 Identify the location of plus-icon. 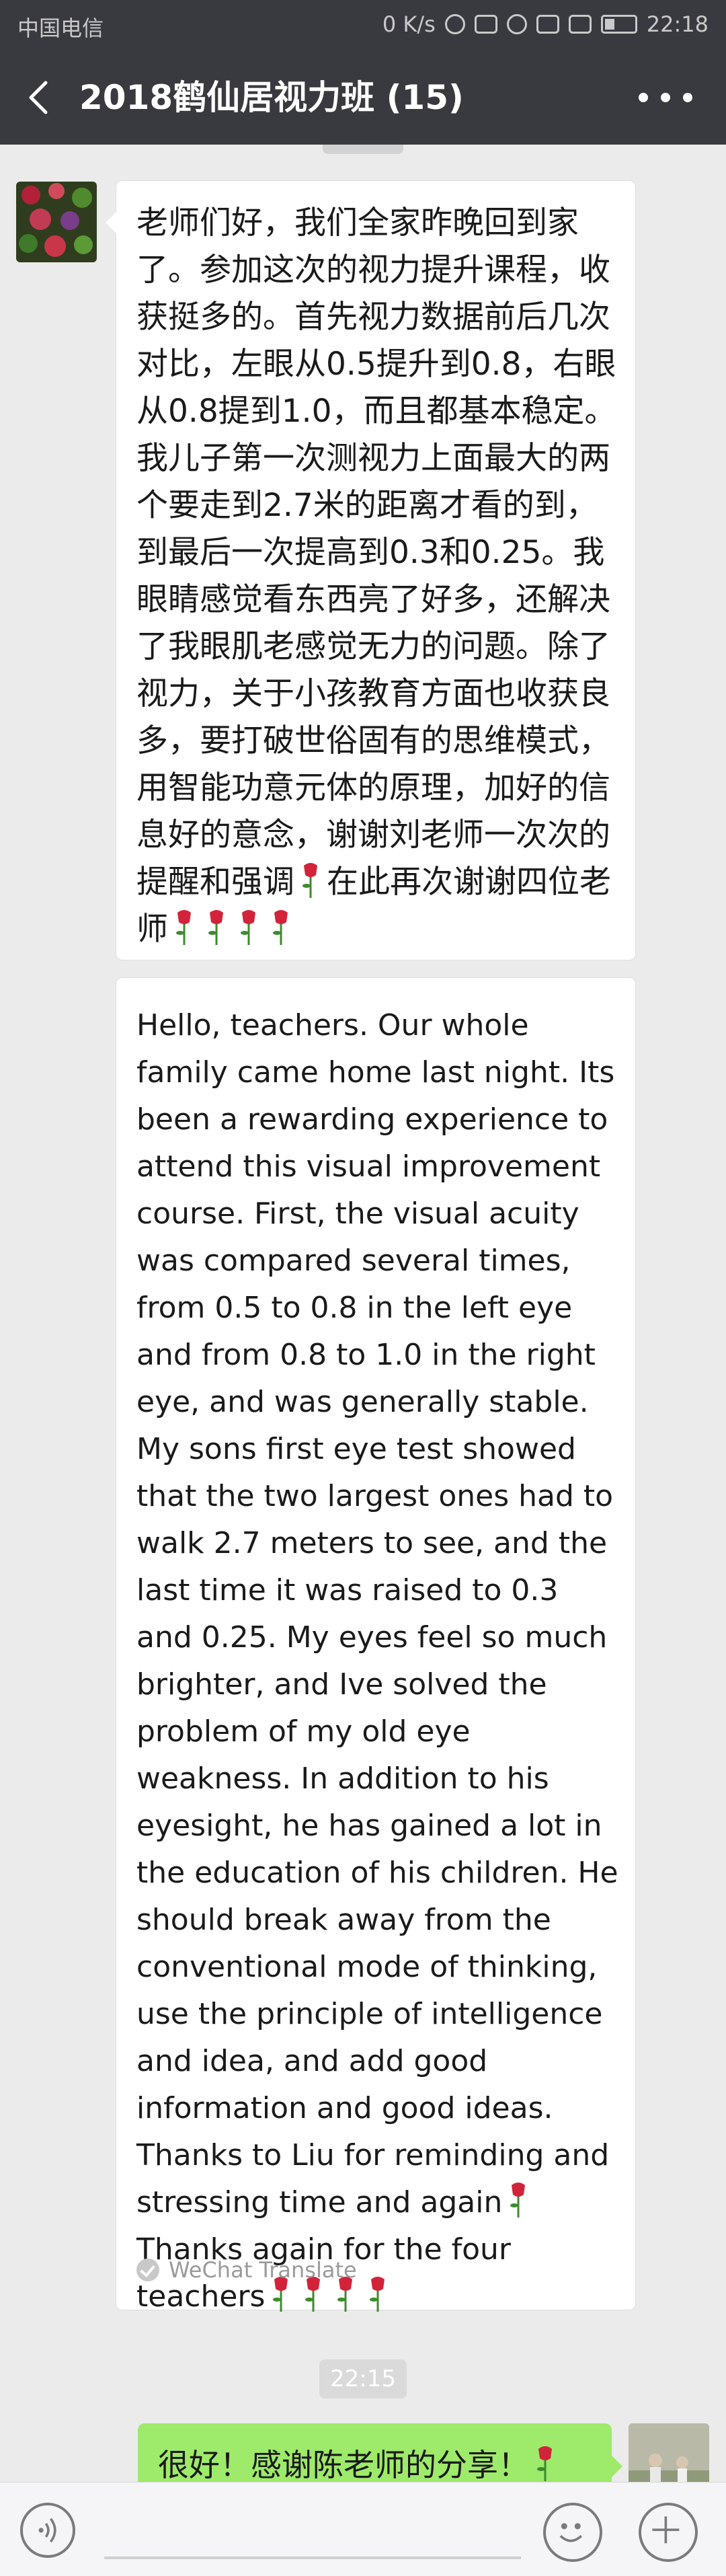
(668, 2532).